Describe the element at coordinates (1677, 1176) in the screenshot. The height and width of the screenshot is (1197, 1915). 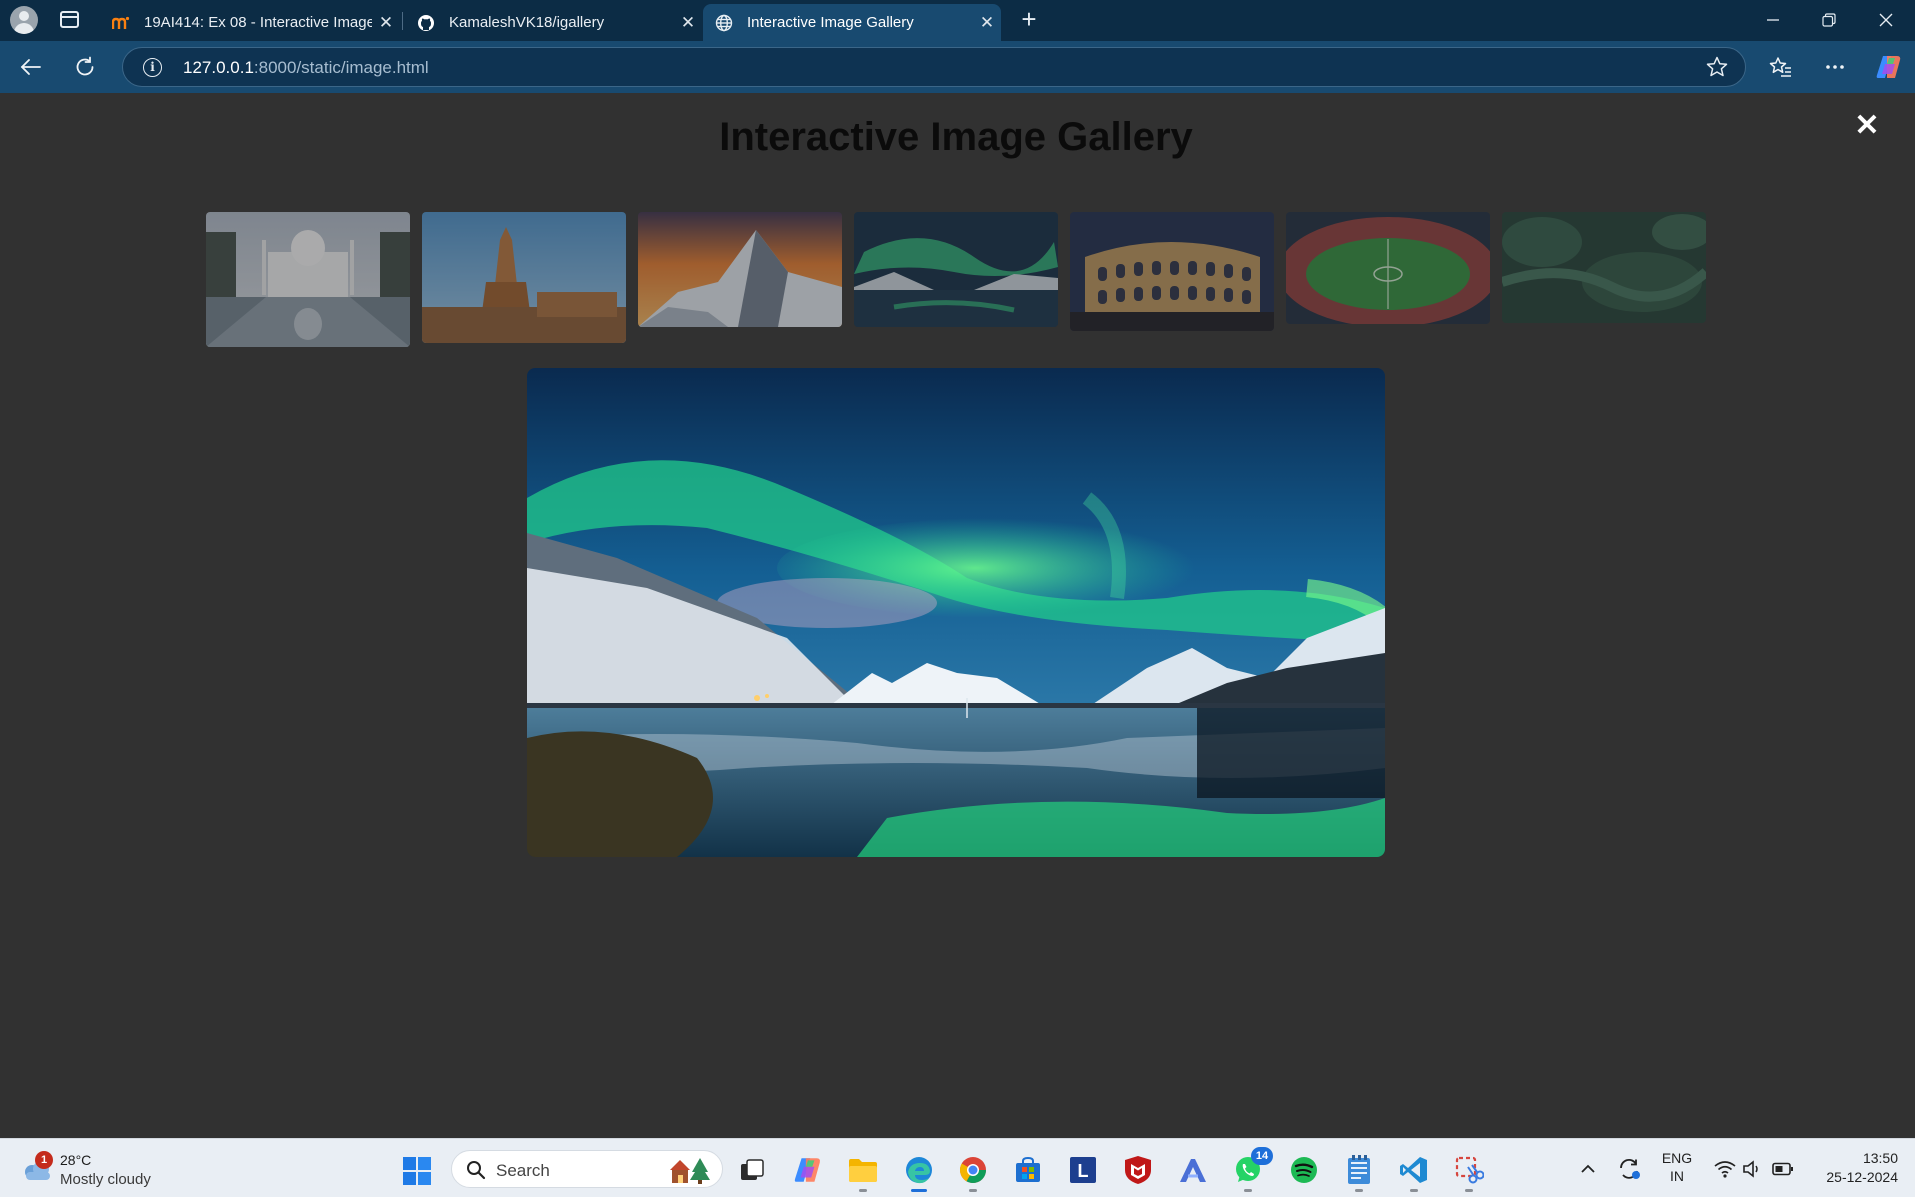
I see `region-code: IN` at that location.